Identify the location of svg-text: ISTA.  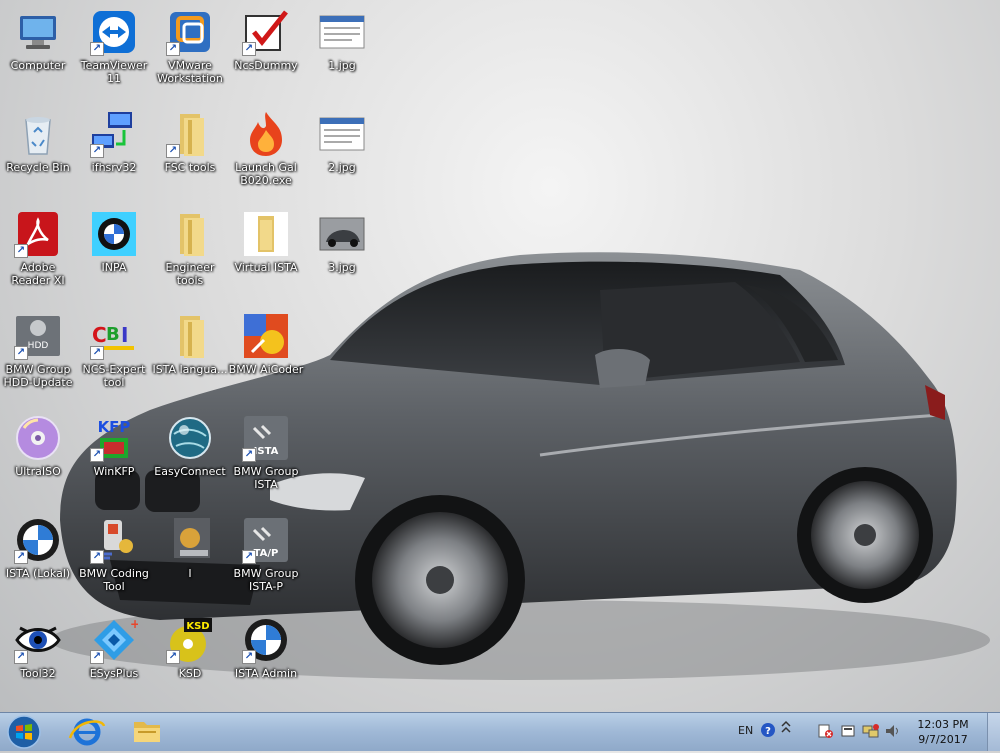
(266, 451).